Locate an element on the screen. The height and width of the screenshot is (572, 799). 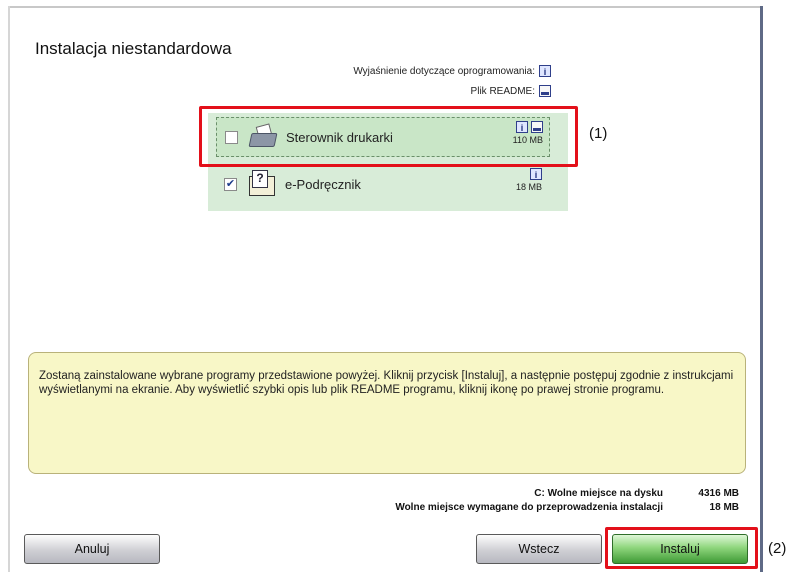
list-item-e-manual: ✔ ? e-Podręcznik i 18 MB is located at coordinates (382, 184).